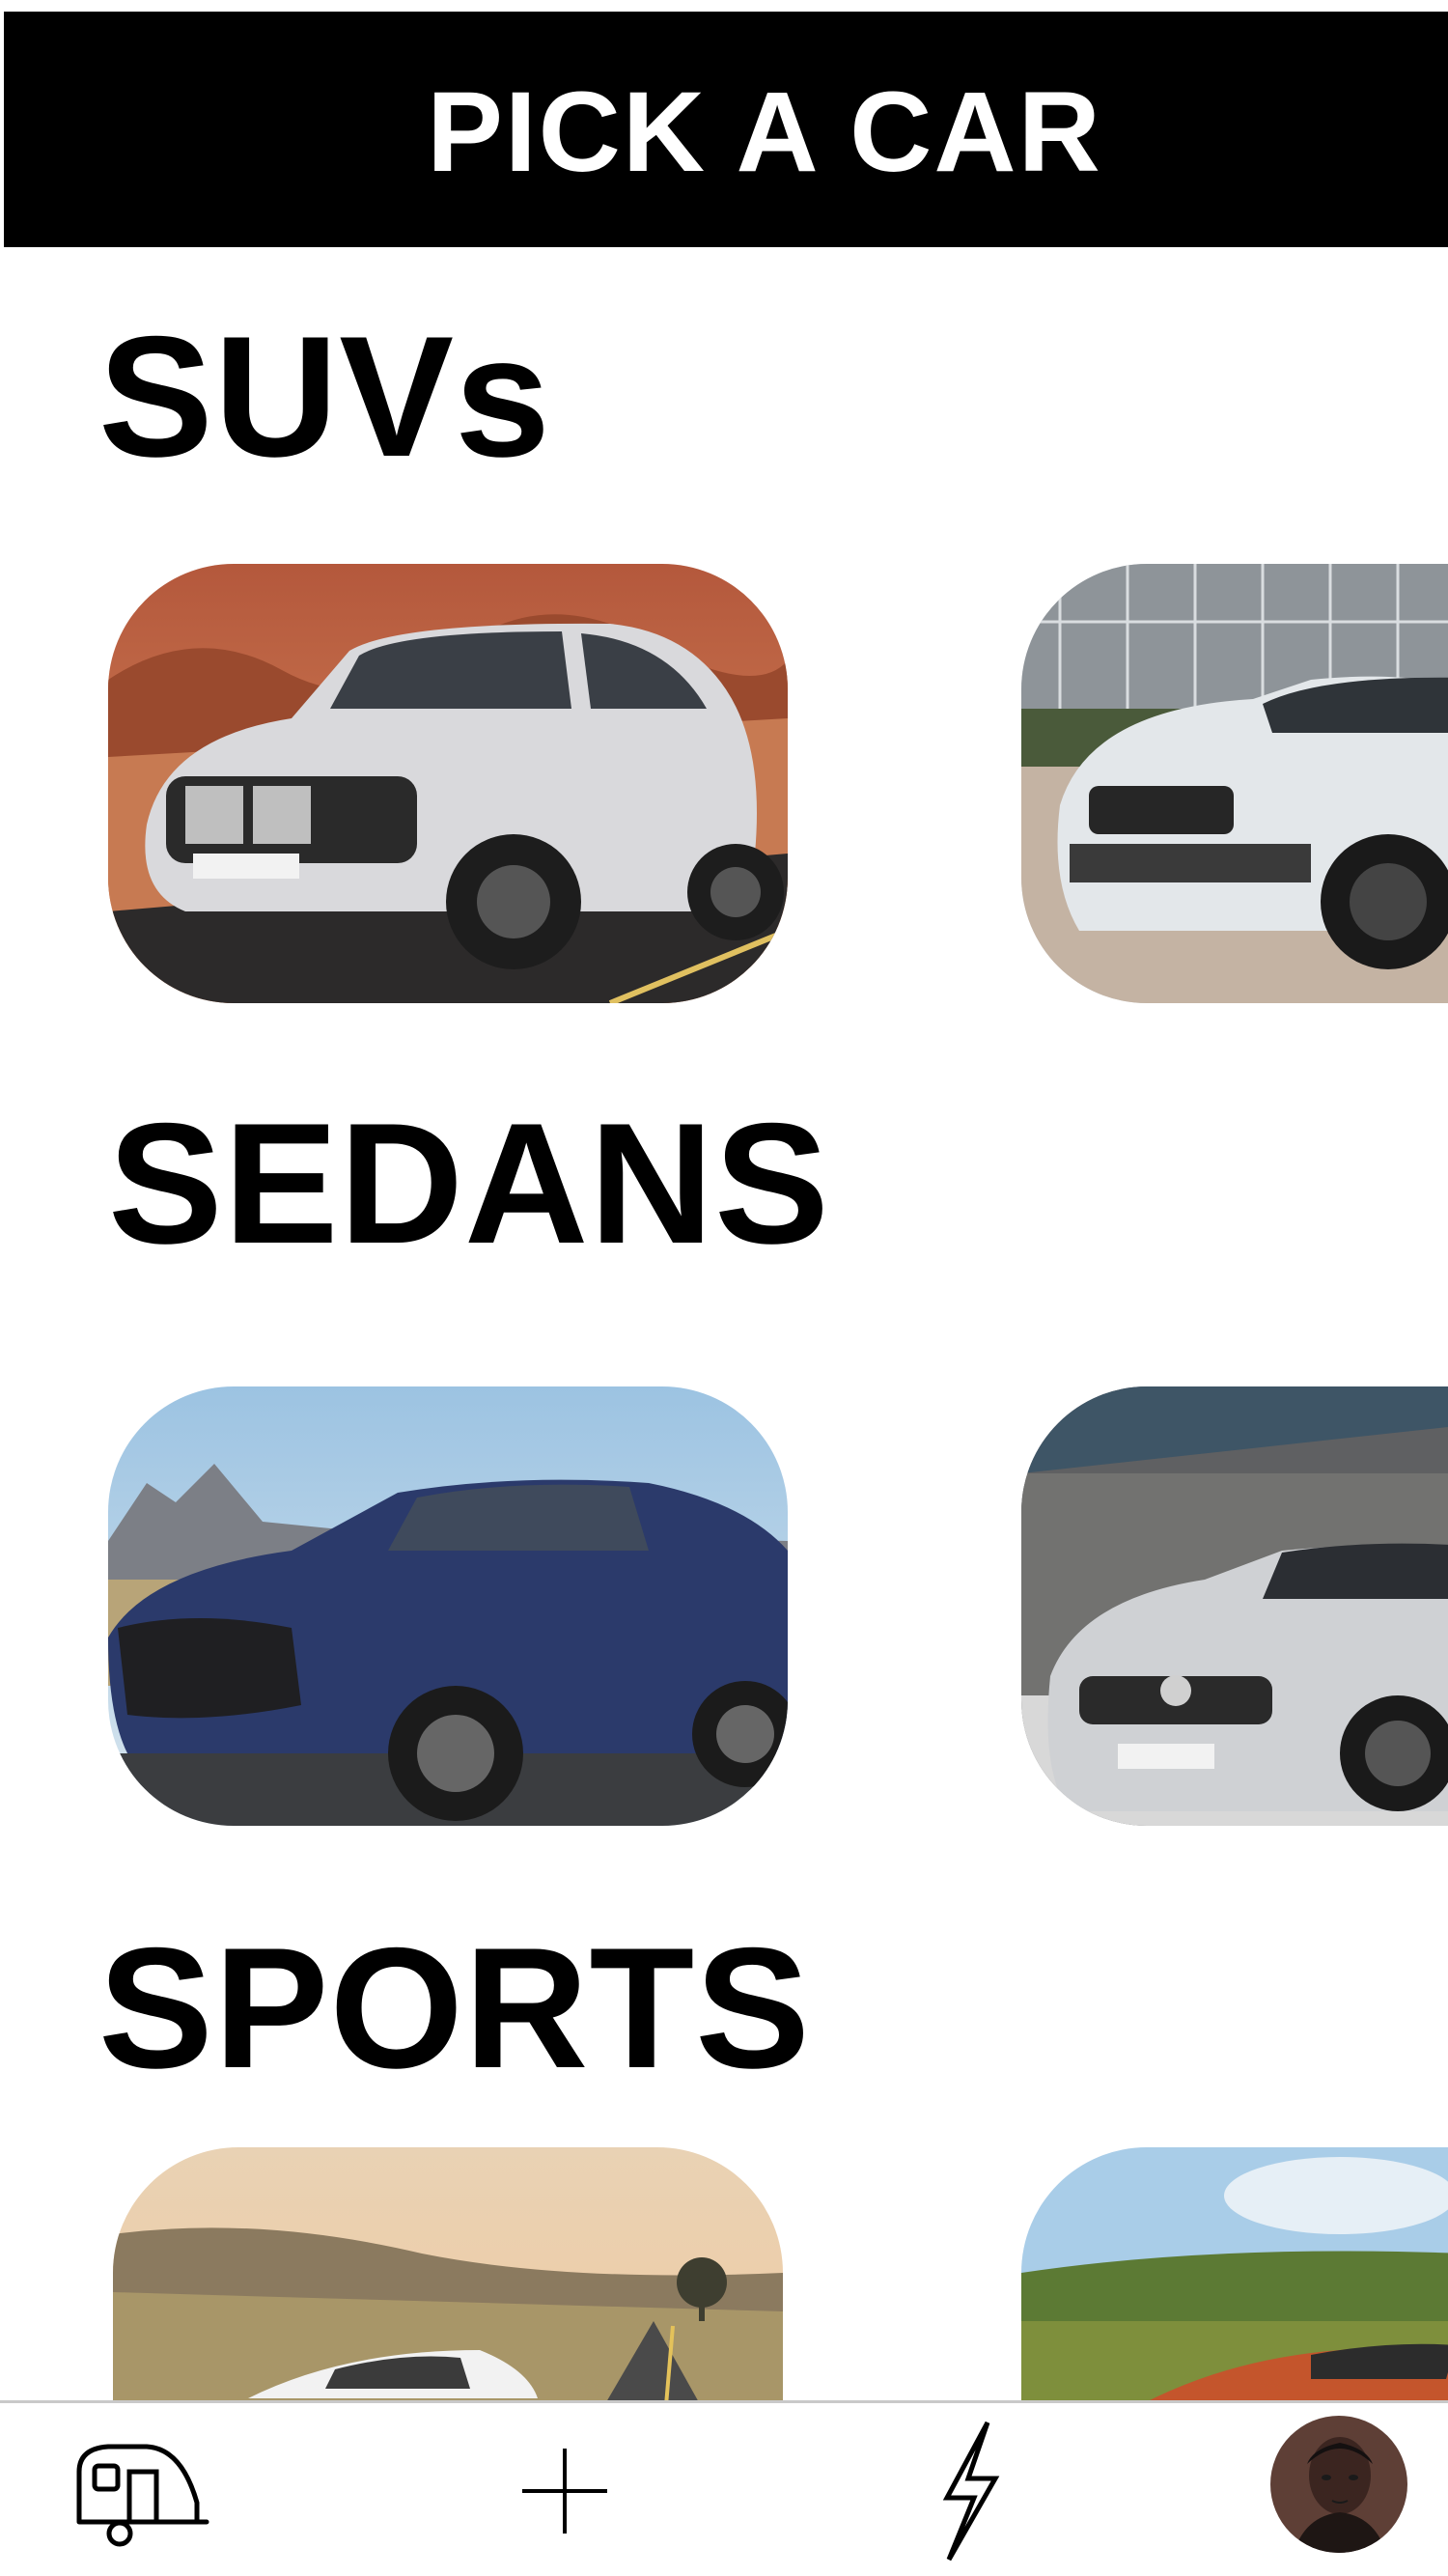  I want to click on nav-lightning-button, so click(970, 2490).